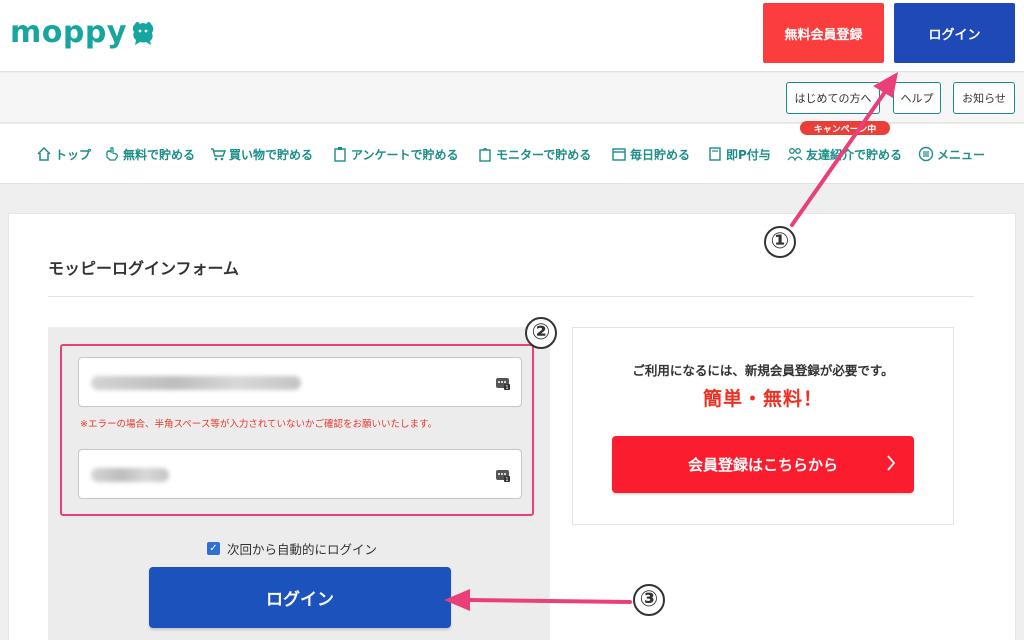  What do you see at coordinates (845, 128) in the screenshot?
I see `campaign-badge: キャンペーン中` at bounding box center [845, 128].